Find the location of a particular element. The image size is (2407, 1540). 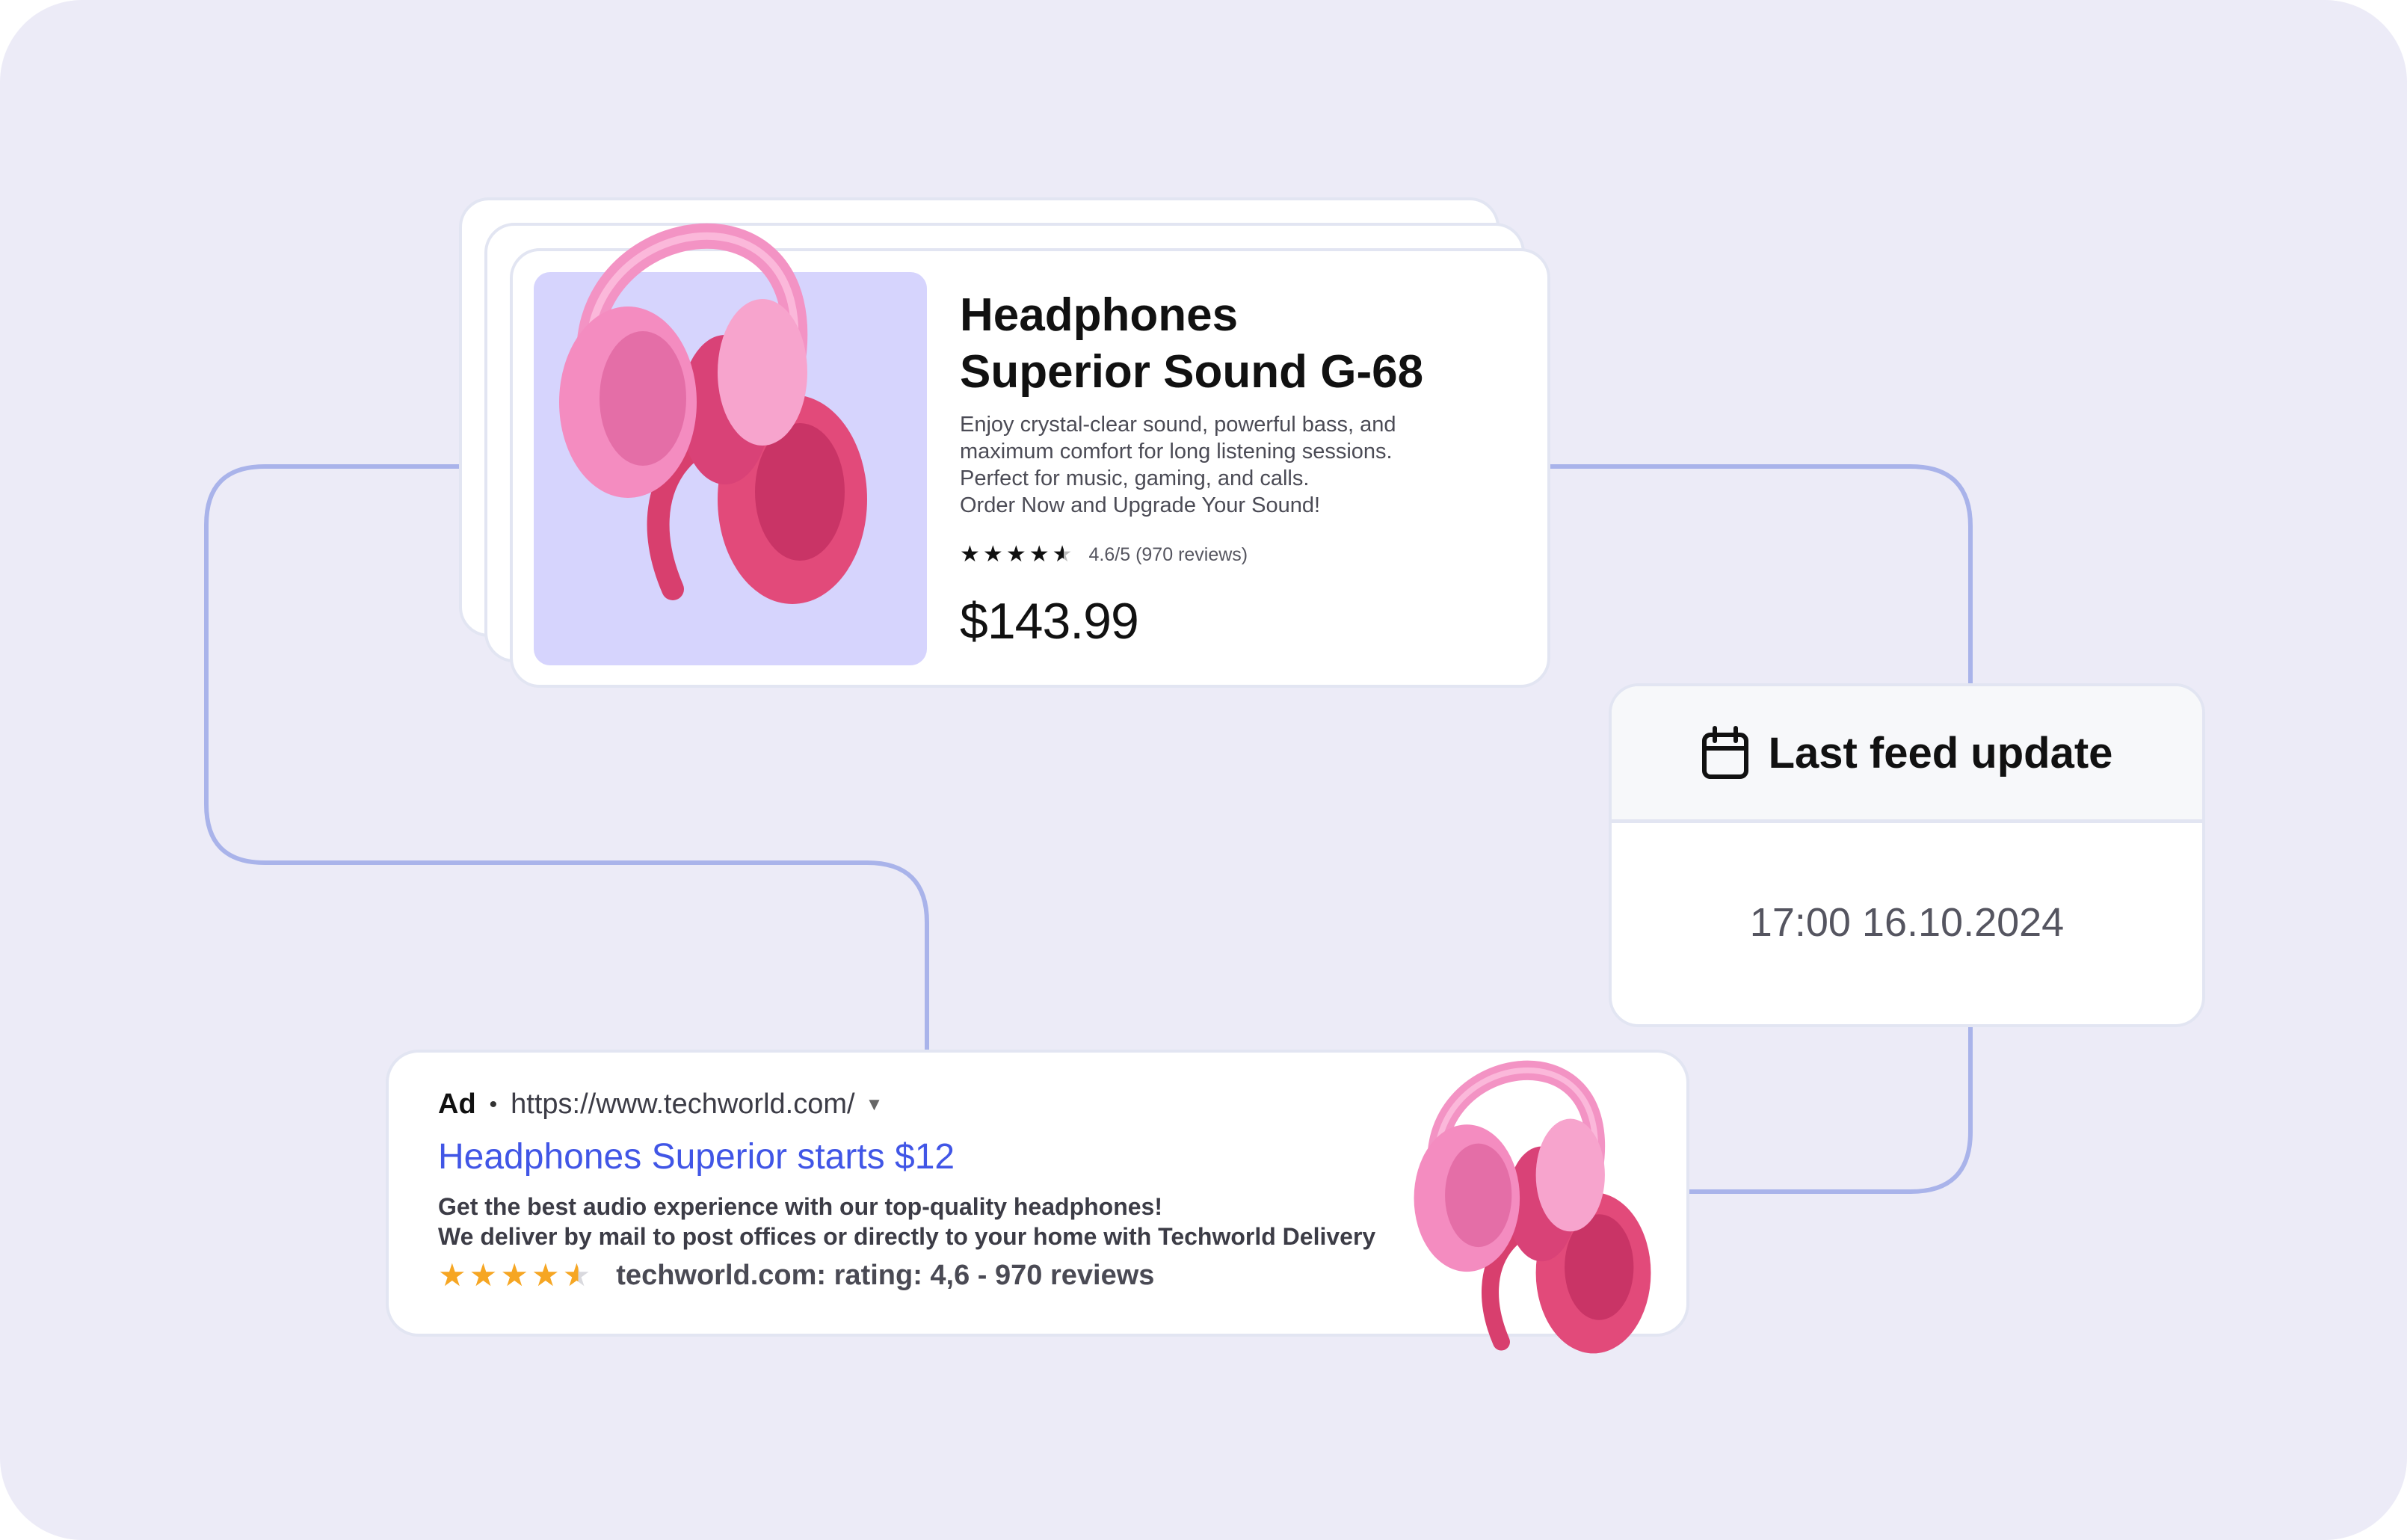

ad-label: Ad is located at coordinates (457, 1104).